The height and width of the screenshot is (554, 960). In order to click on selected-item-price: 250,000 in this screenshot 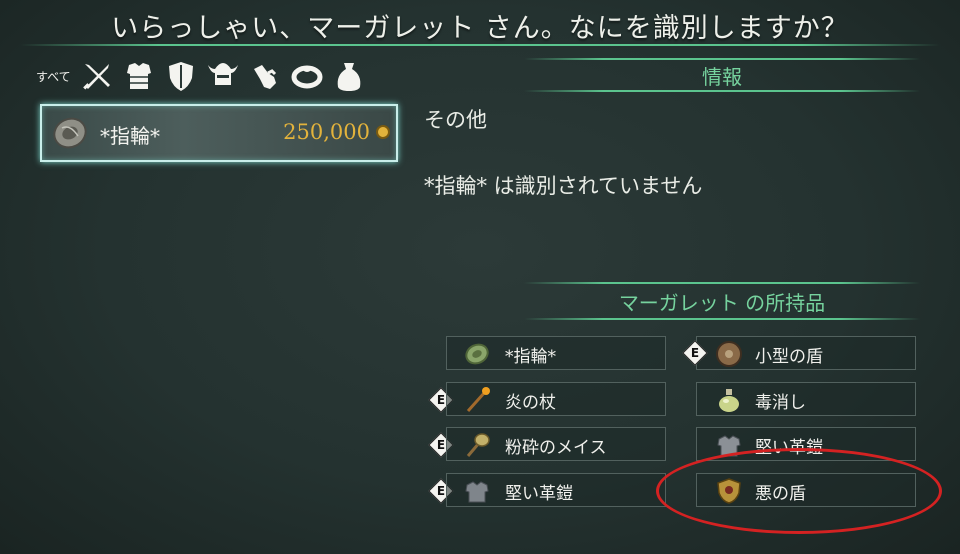, I will do `click(326, 132)`.